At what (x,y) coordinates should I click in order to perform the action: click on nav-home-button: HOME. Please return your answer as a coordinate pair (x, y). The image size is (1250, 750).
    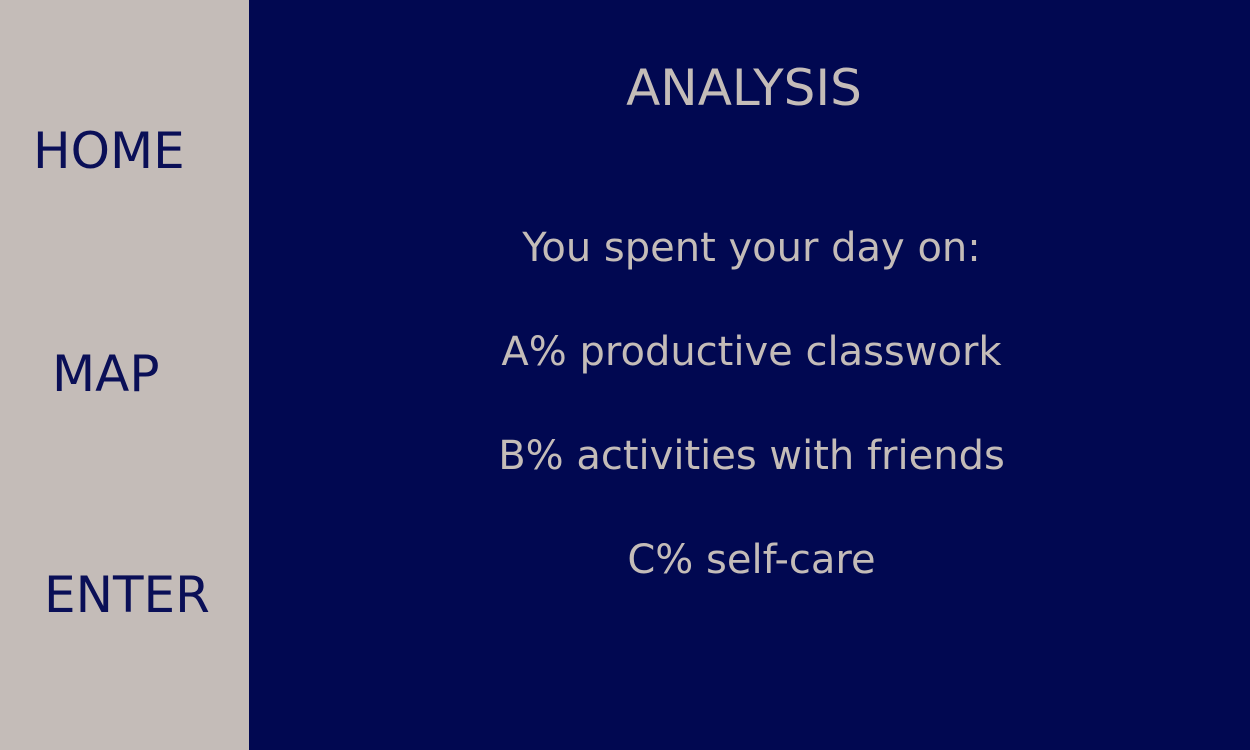
    Looking at the image, I should click on (124, 151).